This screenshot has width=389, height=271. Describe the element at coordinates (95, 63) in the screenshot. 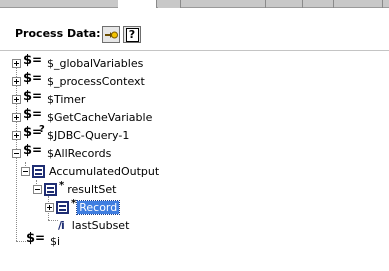

I see `tree-node-label: $_globalVariables` at that location.